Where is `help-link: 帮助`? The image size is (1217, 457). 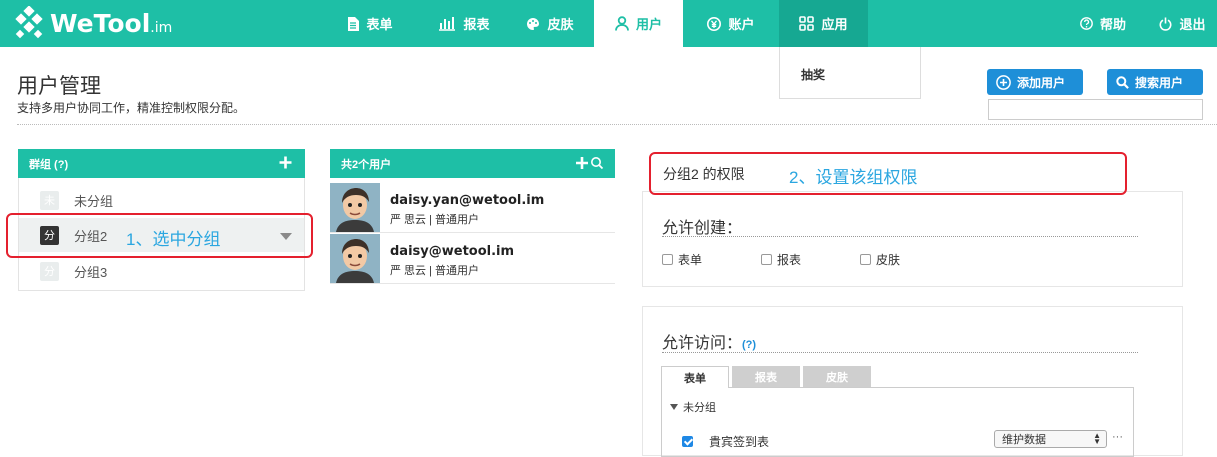 help-link: 帮助 is located at coordinates (1103, 23).